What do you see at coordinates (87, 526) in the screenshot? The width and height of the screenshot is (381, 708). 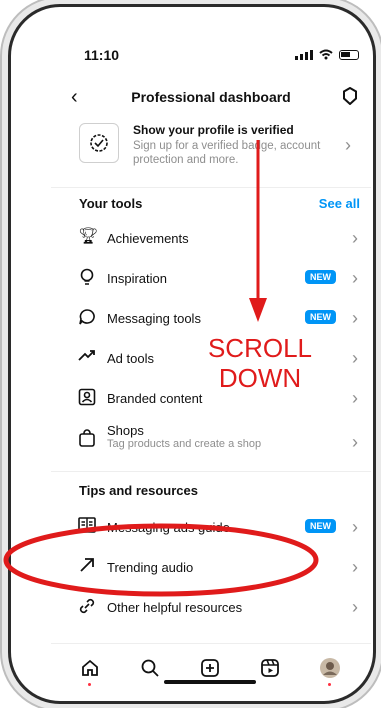 I see `book-icon` at bounding box center [87, 526].